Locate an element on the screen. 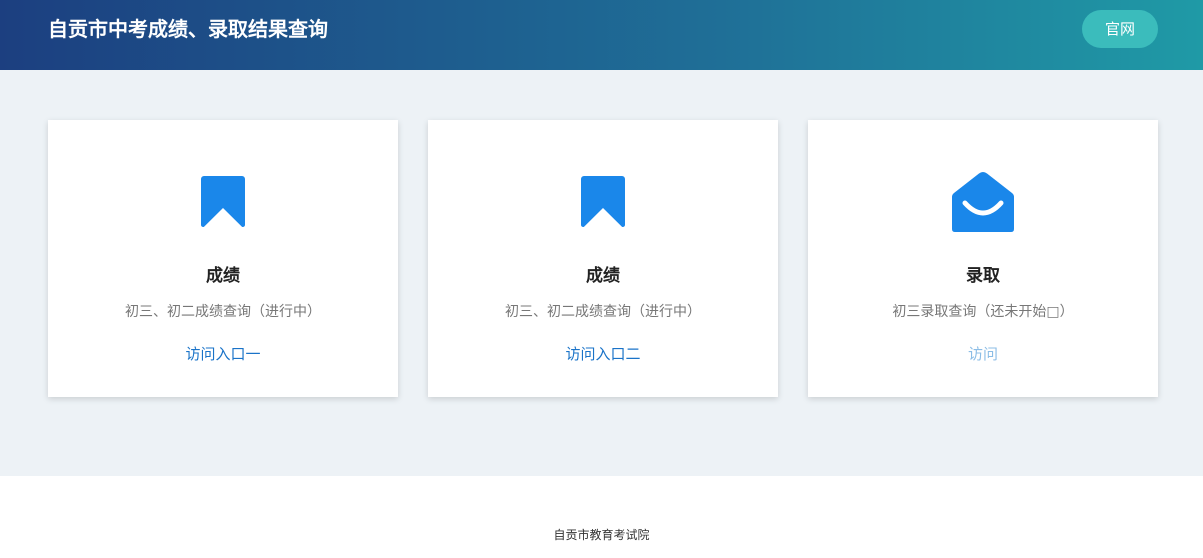 This screenshot has height=558, width=1203. card-admission: 录取 初三录取查询（还未开始□） 访问 is located at coordinates (983, 258).